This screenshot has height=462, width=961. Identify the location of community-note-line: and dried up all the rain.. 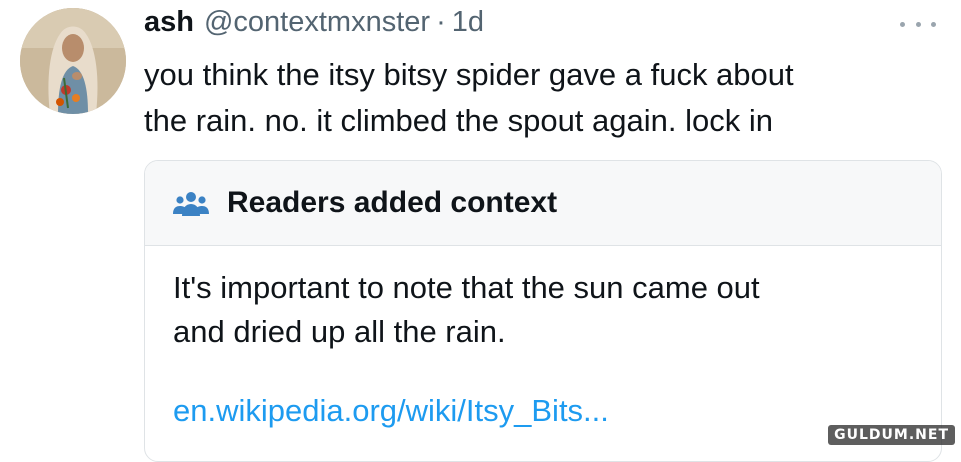
(339, 331).